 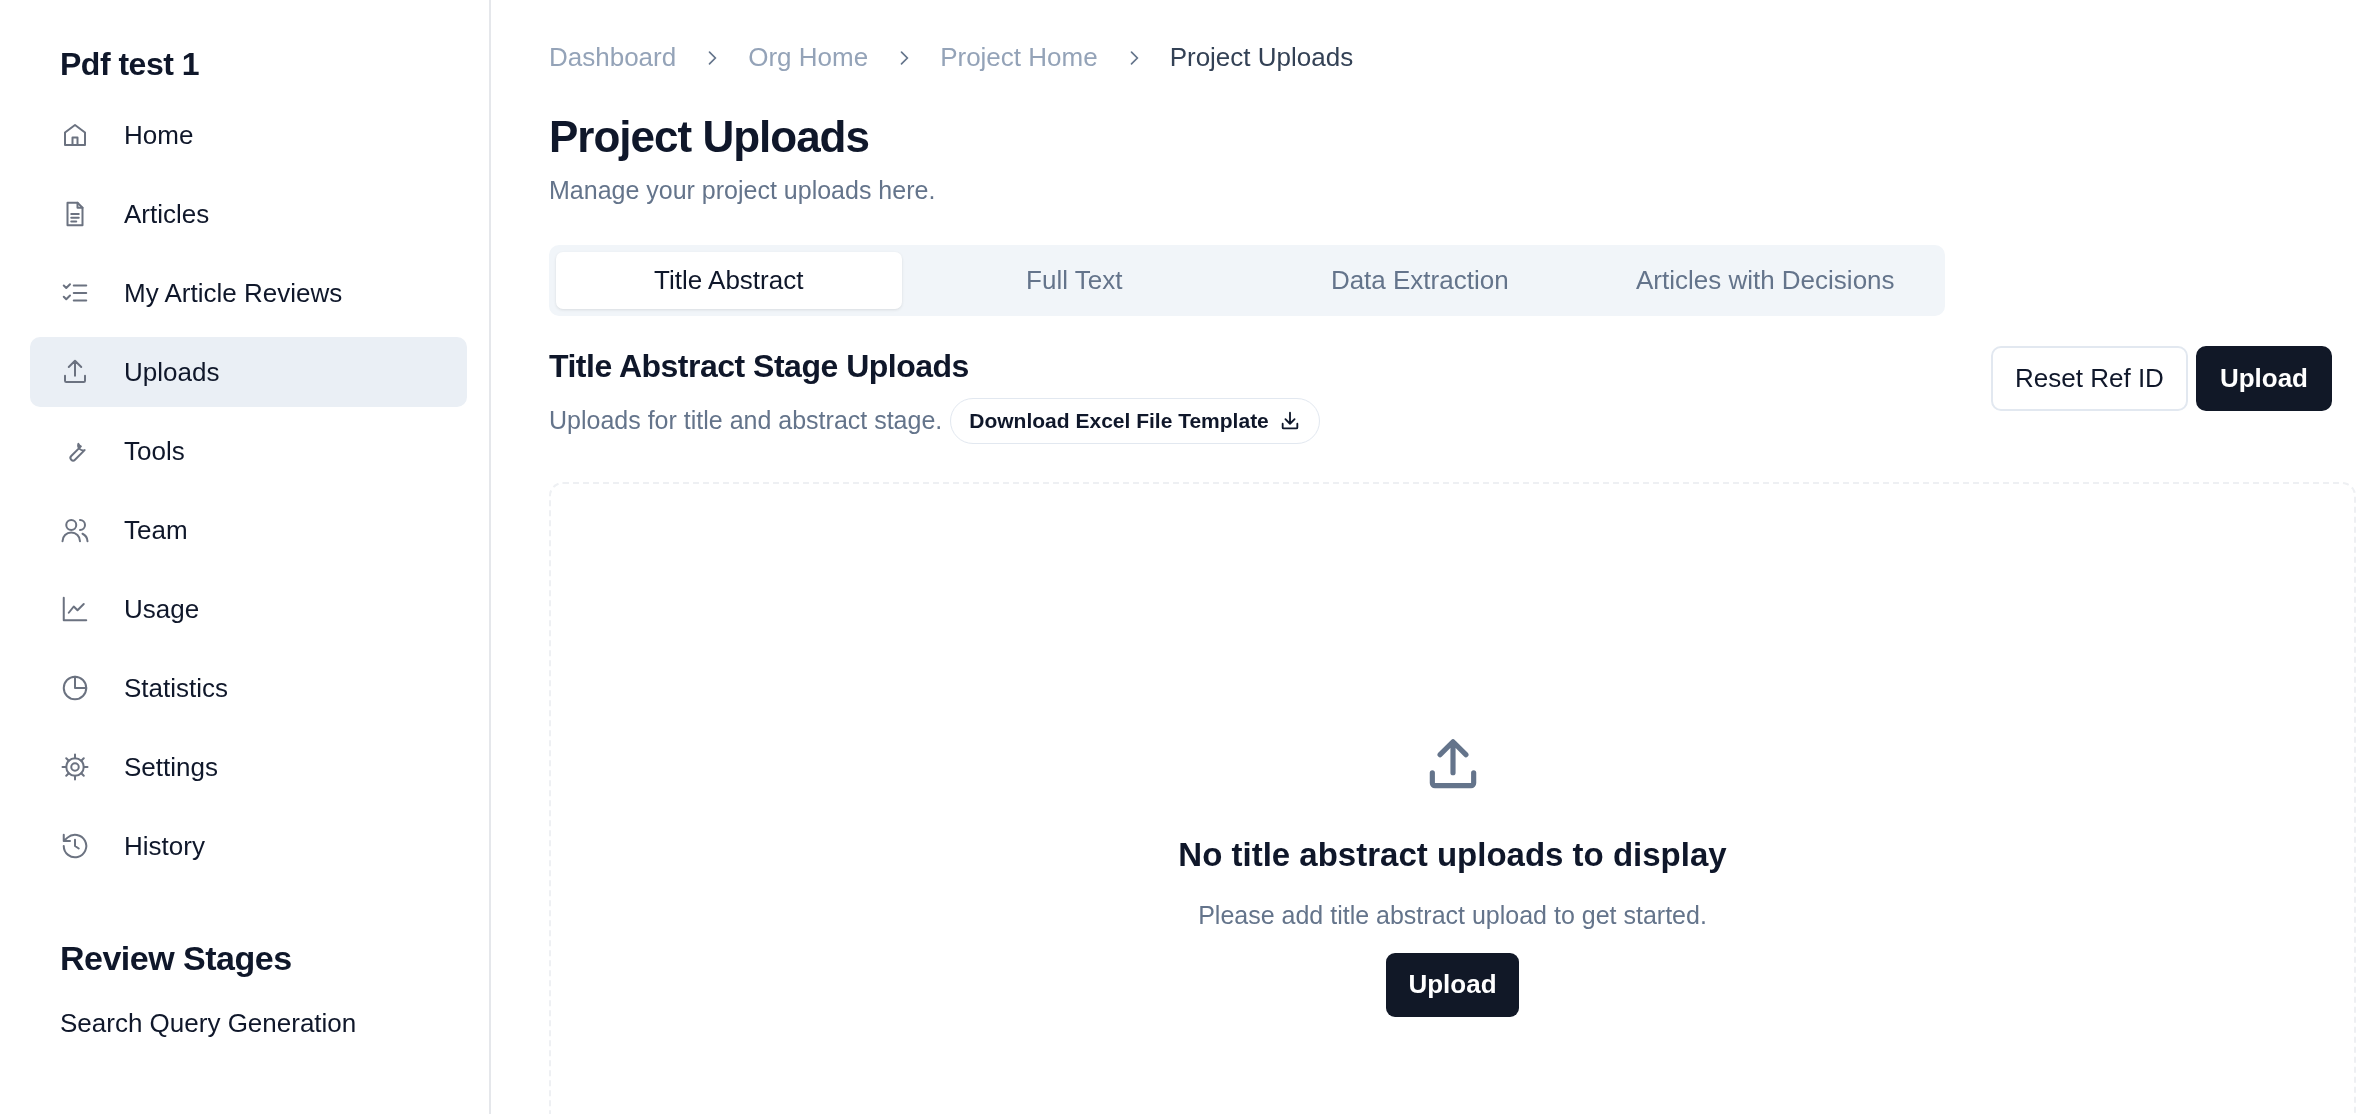 What do you see at coordinates (746, 421) in the screenshot?
I see `section-subtitle: Uploads for title and abstract stage.` at bounding box center [746, 421].